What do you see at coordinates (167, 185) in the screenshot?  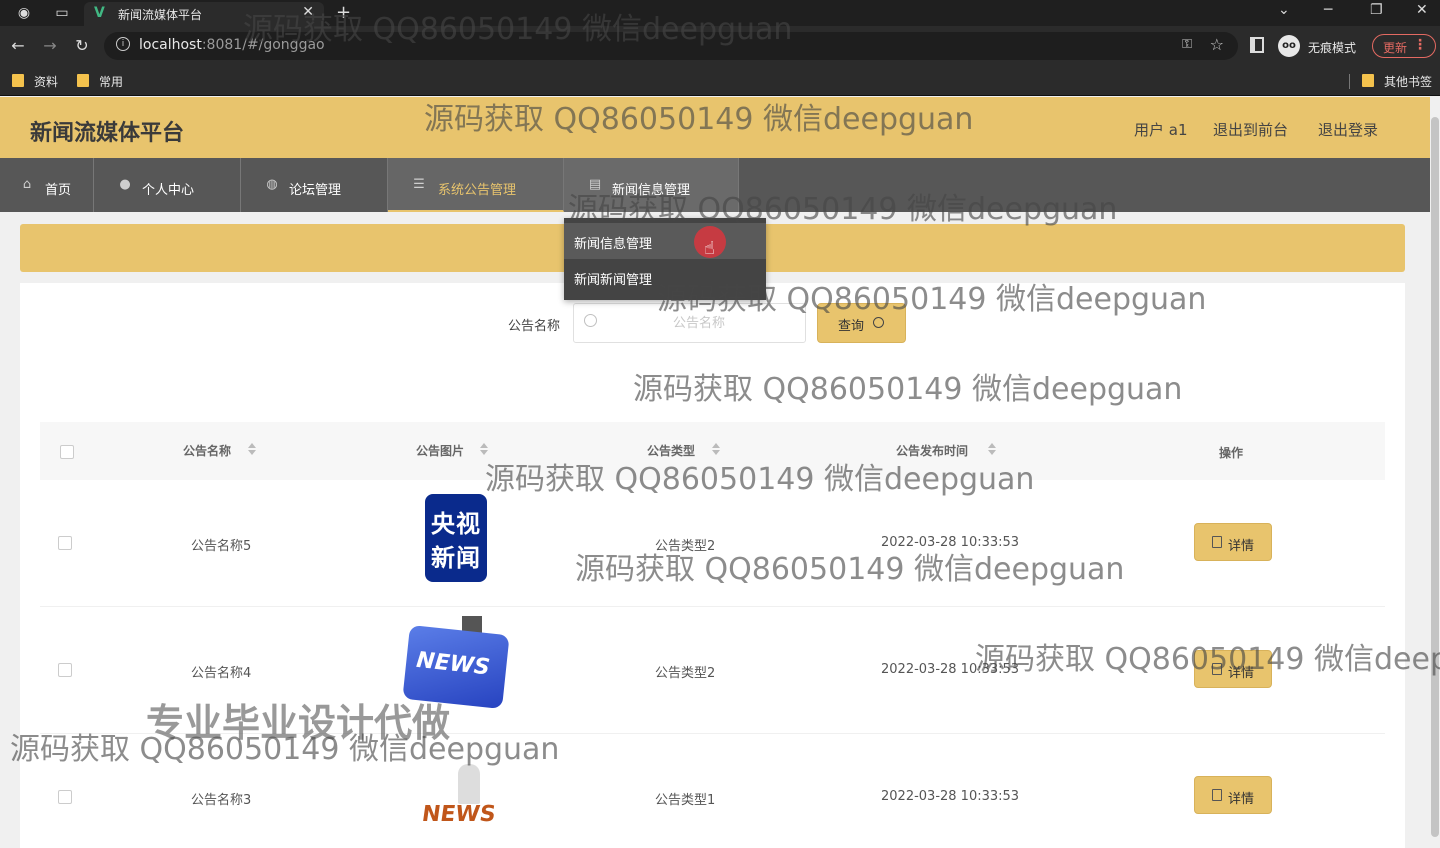 I see `nav-item-profile: ● 个人中心` at bounding box center [167, 185].